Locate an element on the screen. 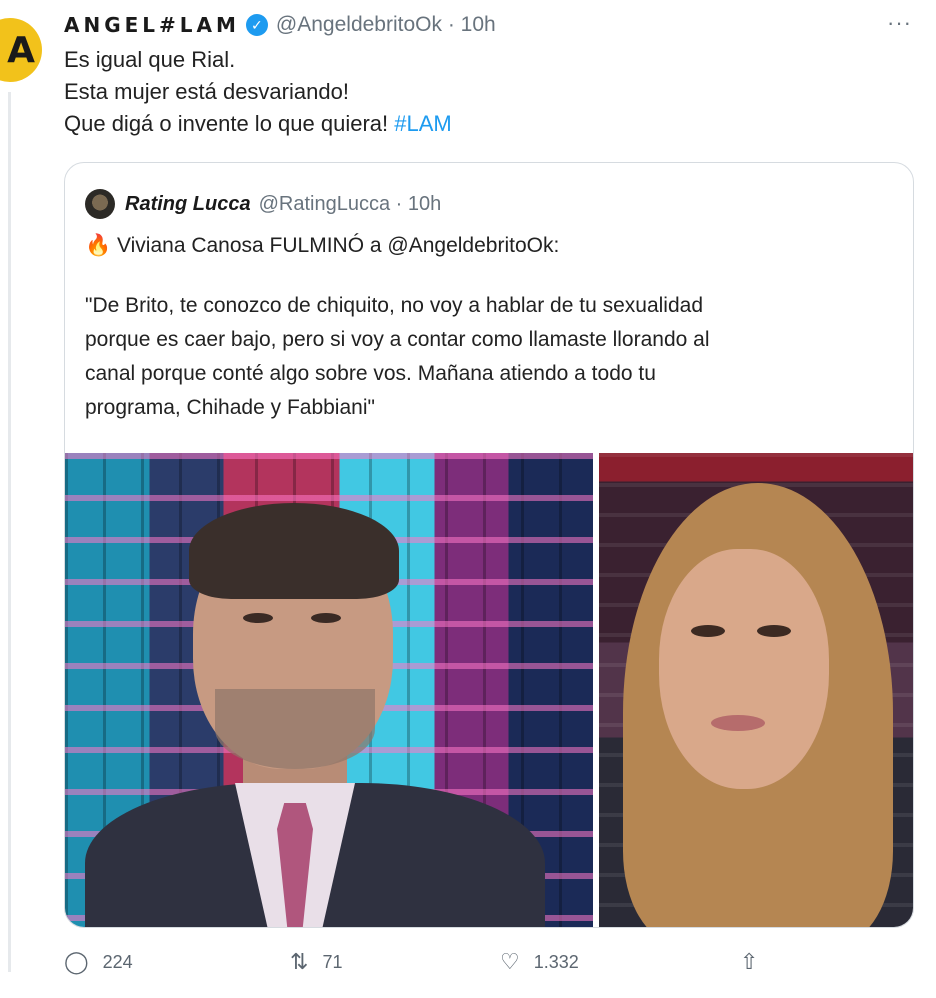  quoted-line: programa, Chihade y Fabbiani" is located at coordinates (230, 407).